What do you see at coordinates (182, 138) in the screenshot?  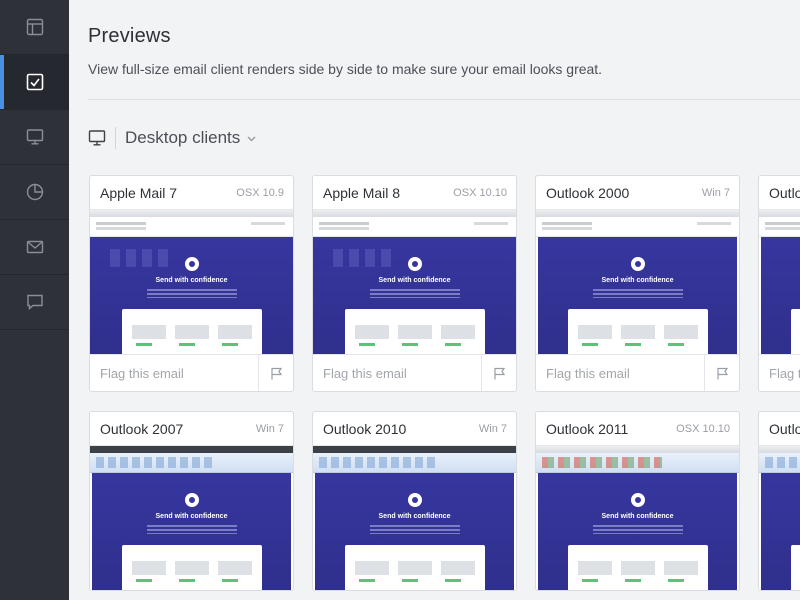 I see `section-title: Desktop clients` at bounding box center [182, 138].